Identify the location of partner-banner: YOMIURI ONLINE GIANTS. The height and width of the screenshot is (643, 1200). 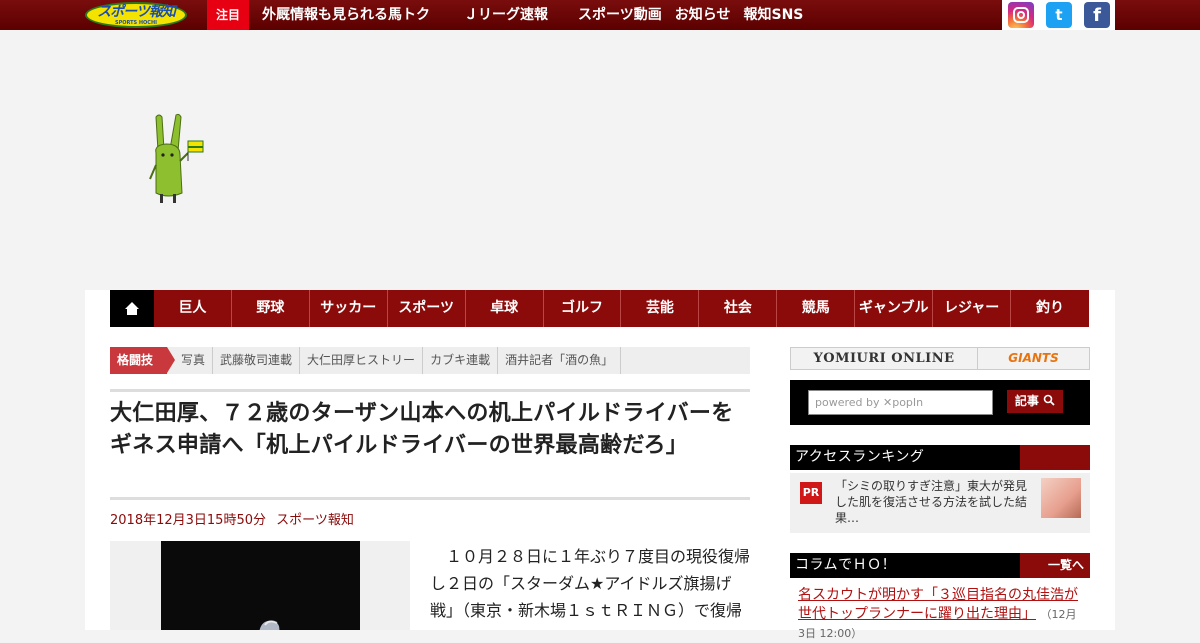
(940, 358).